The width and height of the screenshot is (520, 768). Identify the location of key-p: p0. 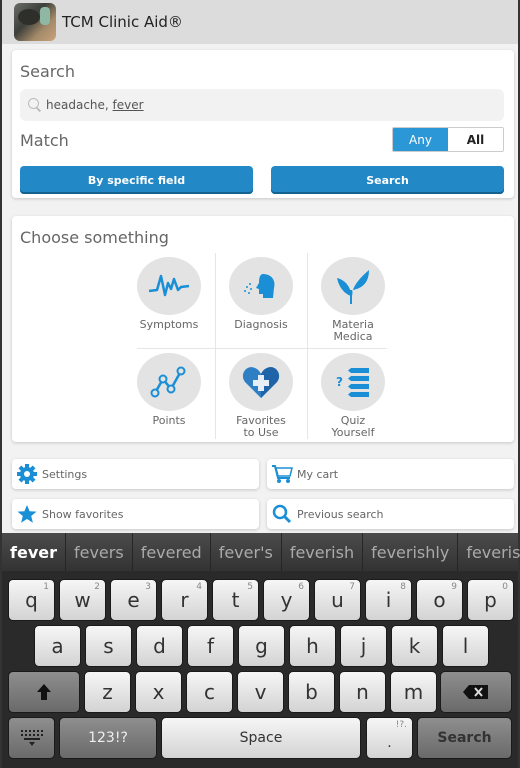
(490, 600).